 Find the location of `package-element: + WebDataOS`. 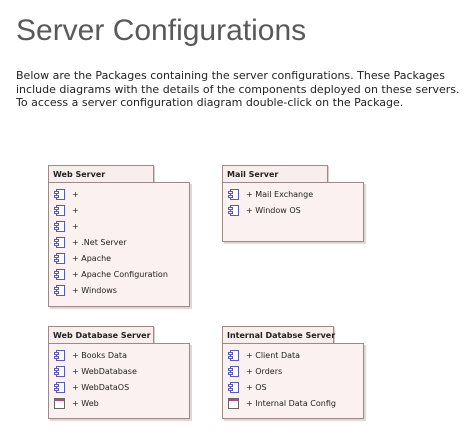

package-element: + WebDataOS is located at coordinates (95, 387).